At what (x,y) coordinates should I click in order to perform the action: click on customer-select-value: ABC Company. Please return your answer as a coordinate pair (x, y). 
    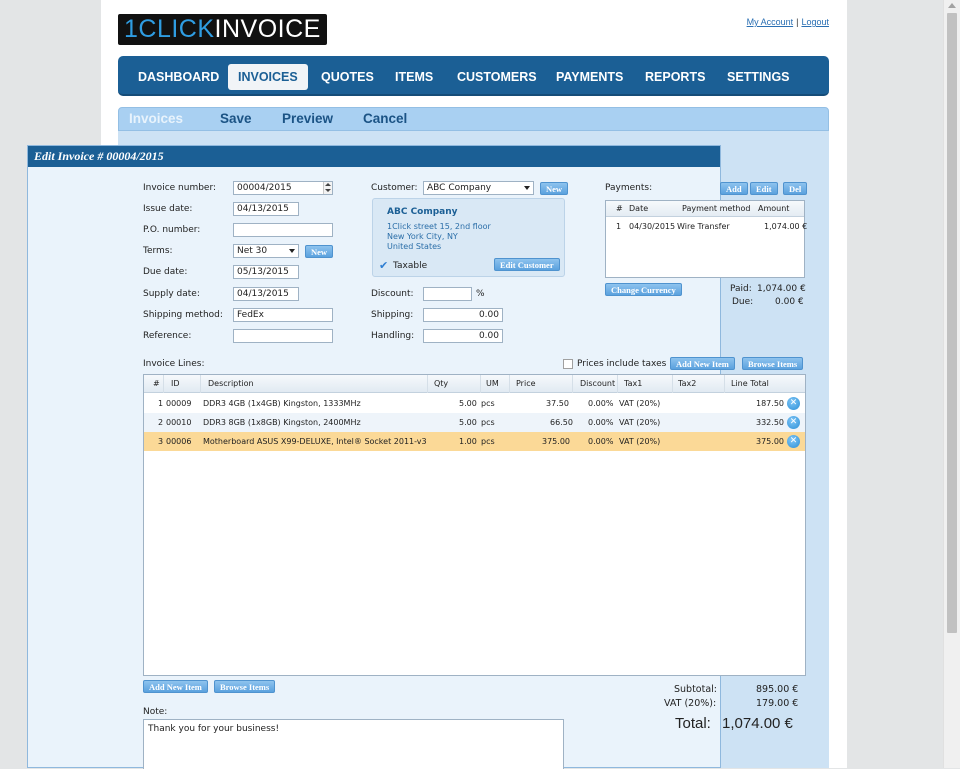
    Looking at the image, I should click on (459, 188).